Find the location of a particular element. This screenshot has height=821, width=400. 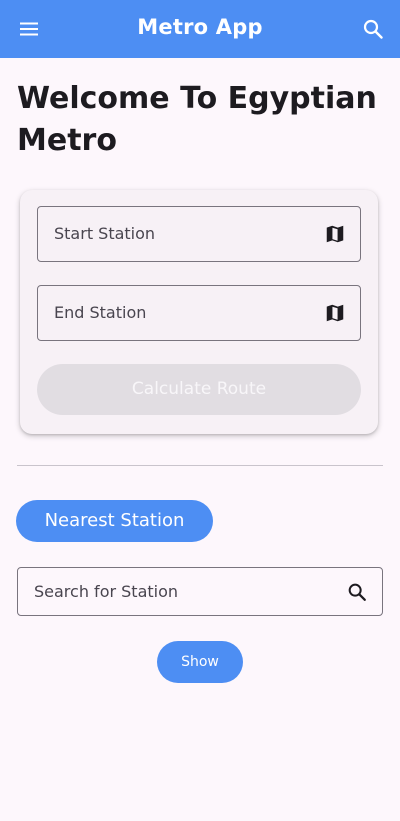

app-bar: Metro App is located at coordinates (200, 29).